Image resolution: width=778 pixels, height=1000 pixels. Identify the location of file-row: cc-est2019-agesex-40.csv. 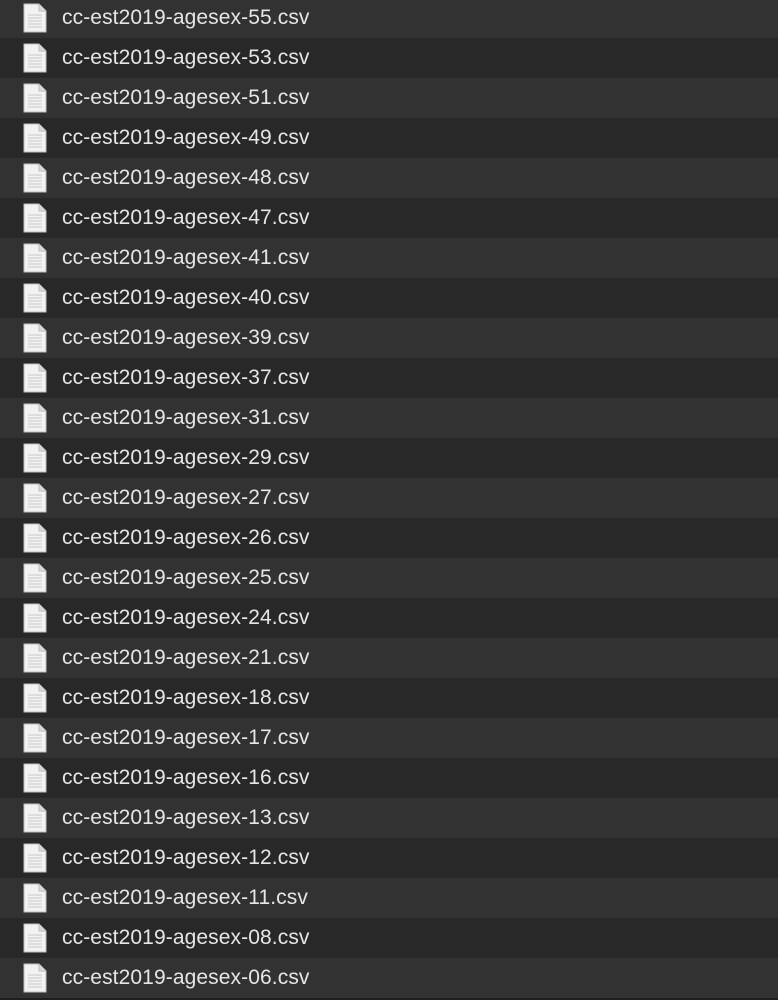
(389, 298).